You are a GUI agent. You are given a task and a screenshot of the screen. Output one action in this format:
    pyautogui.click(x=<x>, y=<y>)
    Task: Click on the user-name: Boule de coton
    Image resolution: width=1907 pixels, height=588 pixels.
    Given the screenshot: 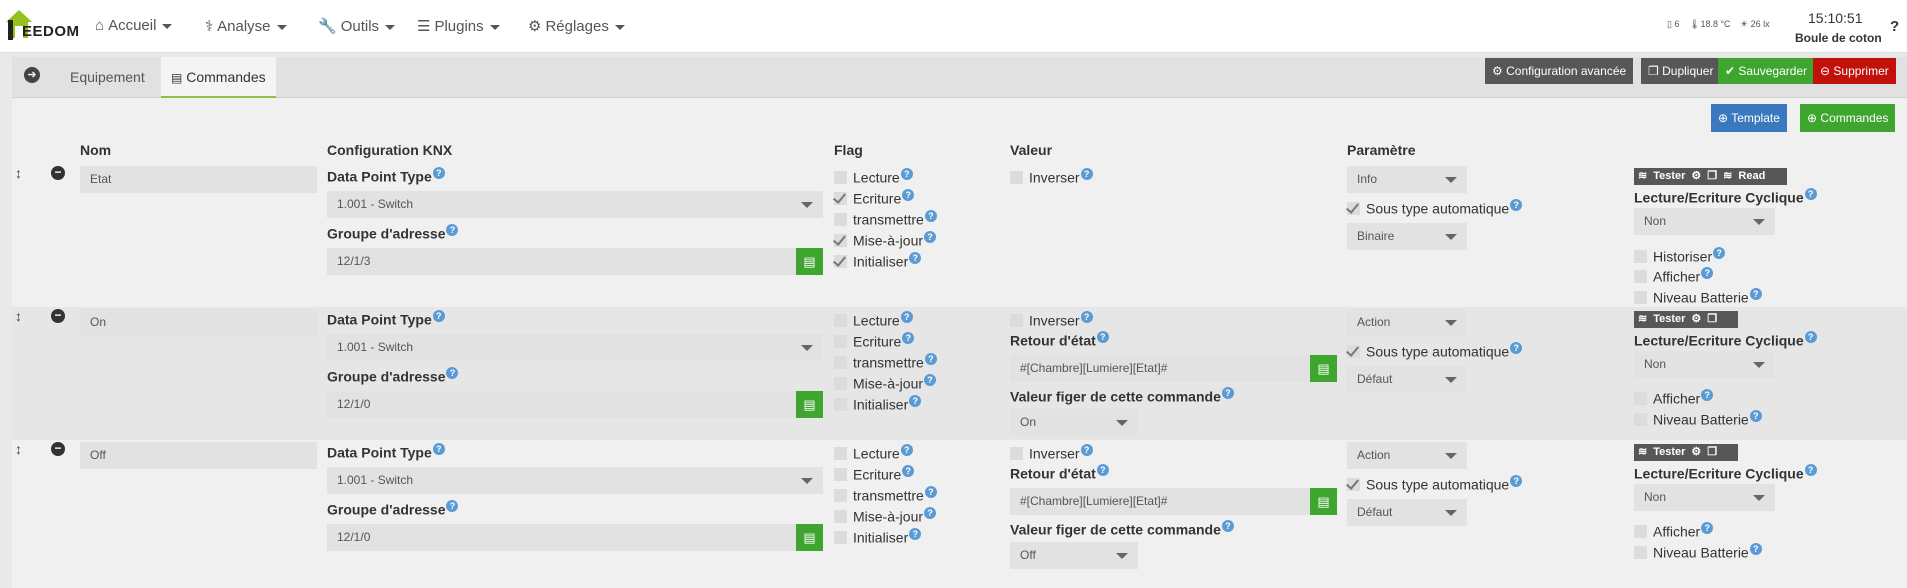 What is the action you would take?
    pyautogui.click(x=1838, y=38)
    